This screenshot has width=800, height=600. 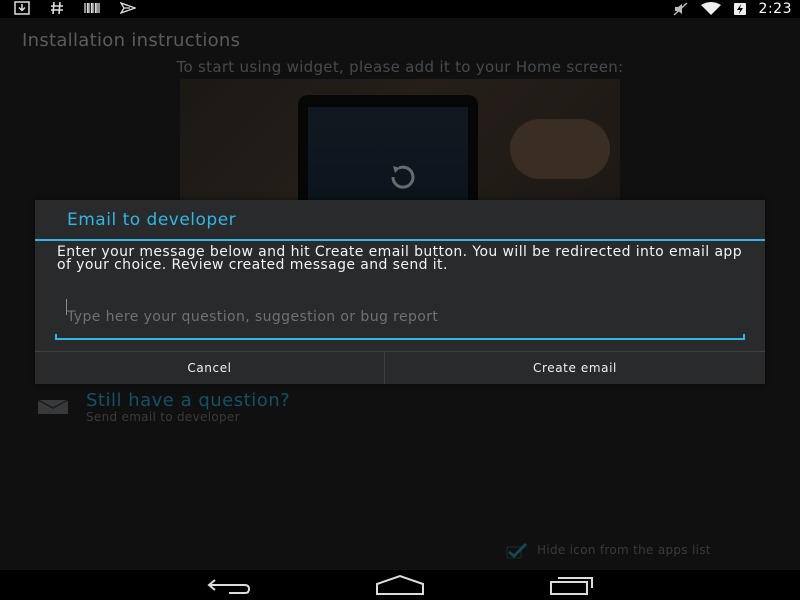 What do you see at coordinates (57, 8) in the screenshot?
I see `hash-icon` at bounding box center [57, 8].